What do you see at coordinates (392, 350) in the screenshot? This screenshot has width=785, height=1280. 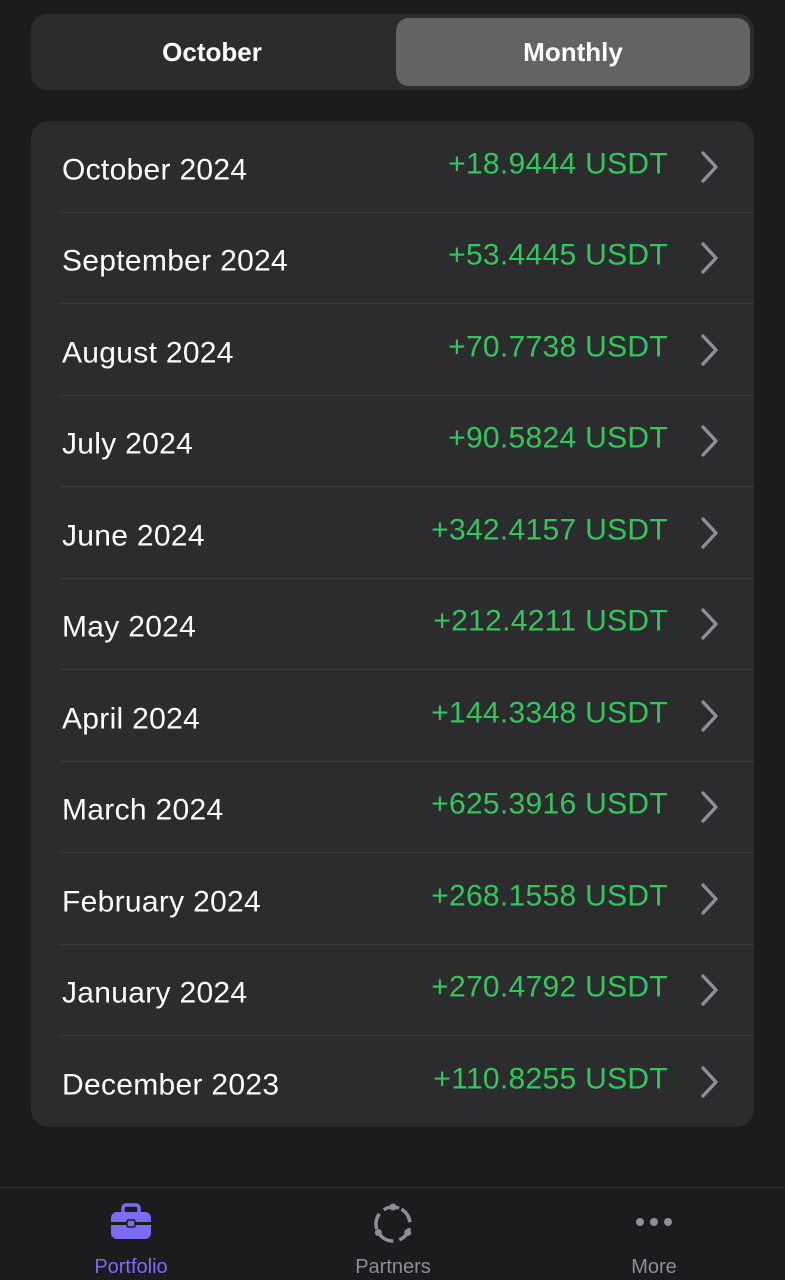 I see `list-item-august-2024: August 2024 +70.7738 USDT` at bounding box center [392, 350].